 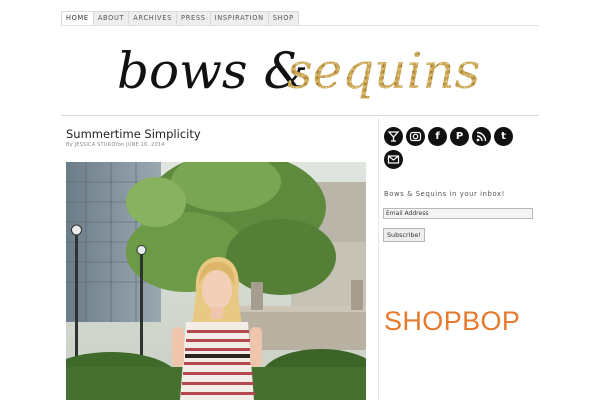 What do you see at coordinates (110, 18) in the screenshot?
I see `nav-item-about: ABOUT` at bounding box center [110, 18].